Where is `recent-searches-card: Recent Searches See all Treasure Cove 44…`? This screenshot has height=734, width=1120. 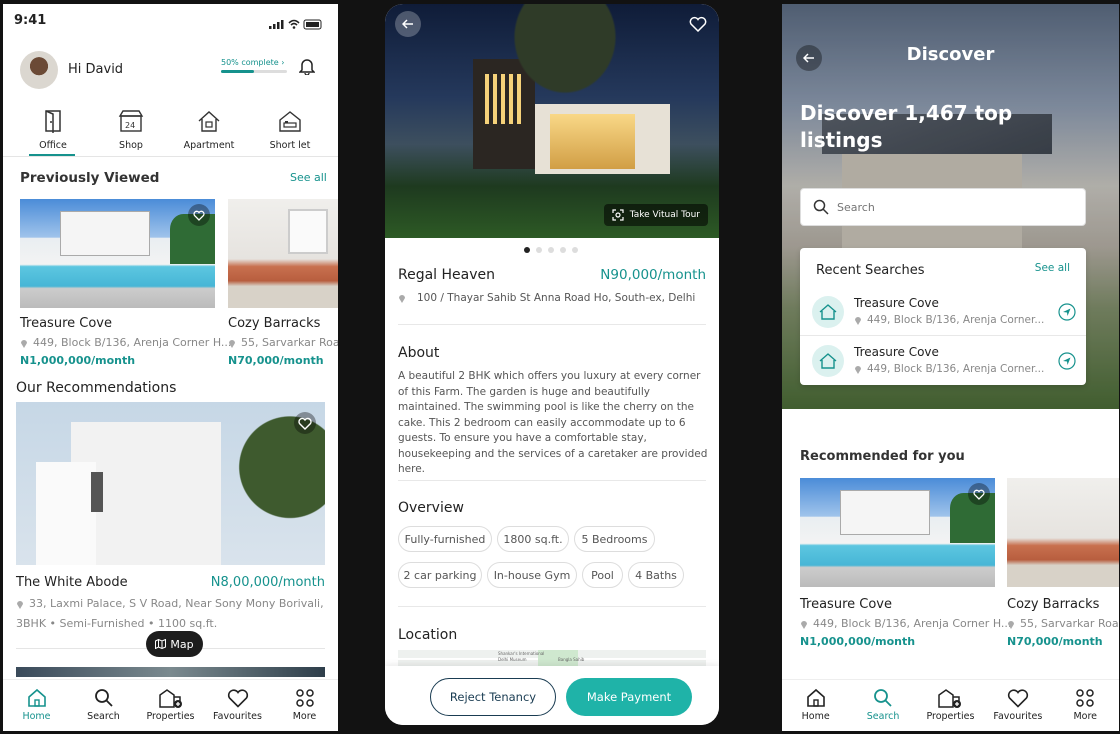 recent-searches-card: Recent Searches See all Treasure Cove 44… is located at coordinates (943, 316).